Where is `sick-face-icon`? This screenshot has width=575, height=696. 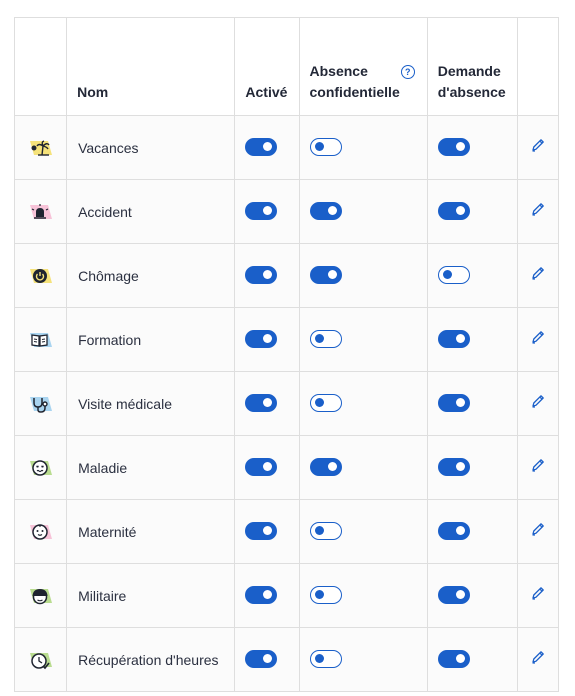
sick-face-icon is located at coordinates (40, 468).